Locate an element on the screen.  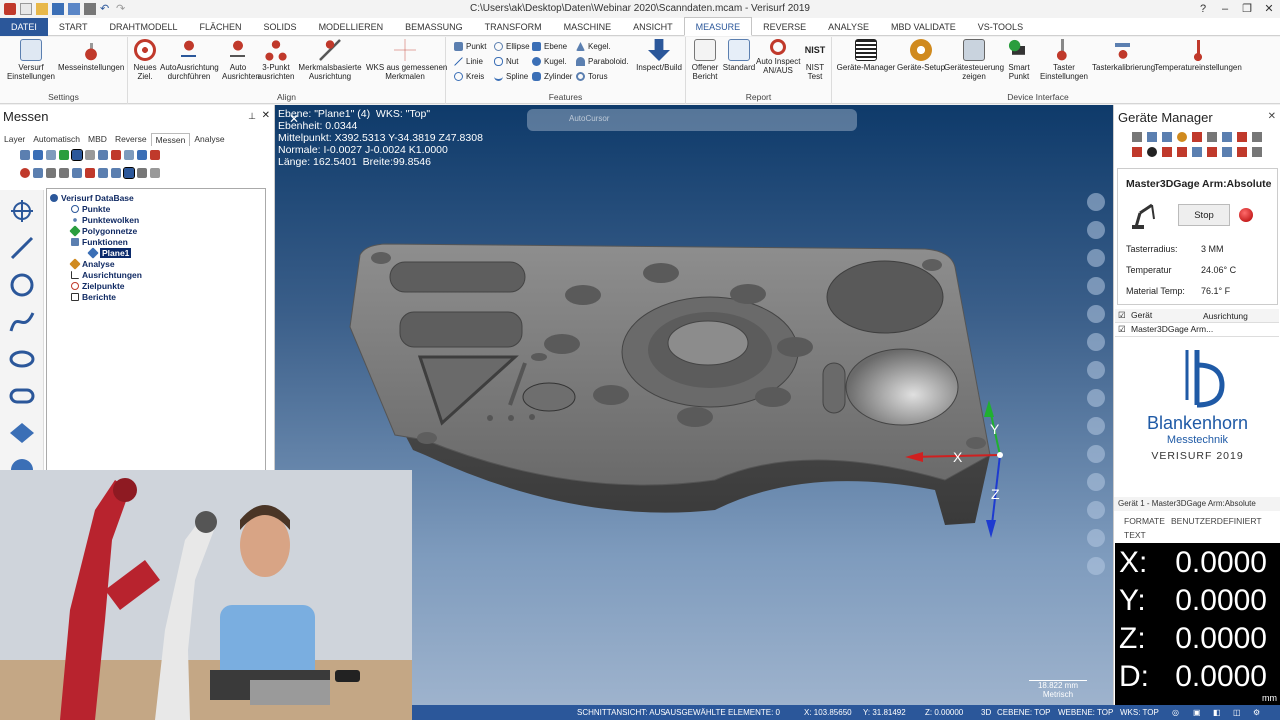
feature-torus: Torus is located at coordinates (592, 76).